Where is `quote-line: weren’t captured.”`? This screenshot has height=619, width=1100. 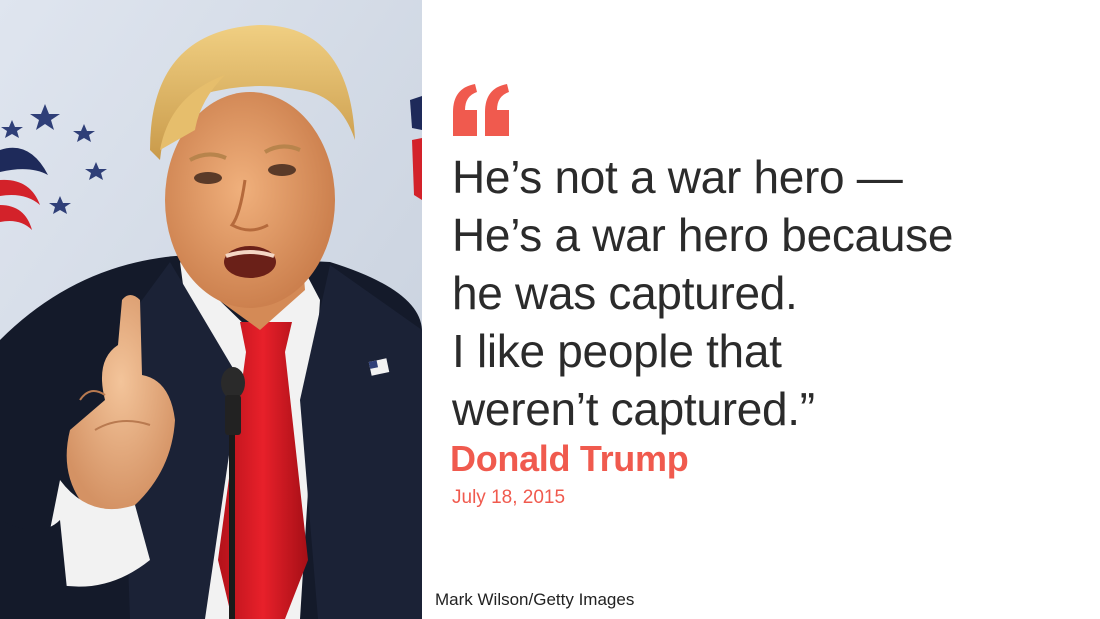 quote-line: weren’t captured.” is located at coordinates (633, 409).